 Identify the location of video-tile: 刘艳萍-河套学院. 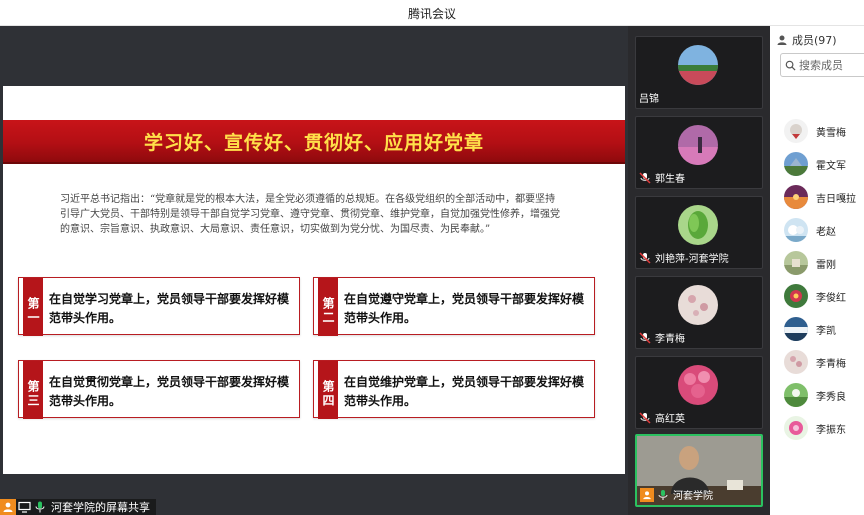
(699, 232).